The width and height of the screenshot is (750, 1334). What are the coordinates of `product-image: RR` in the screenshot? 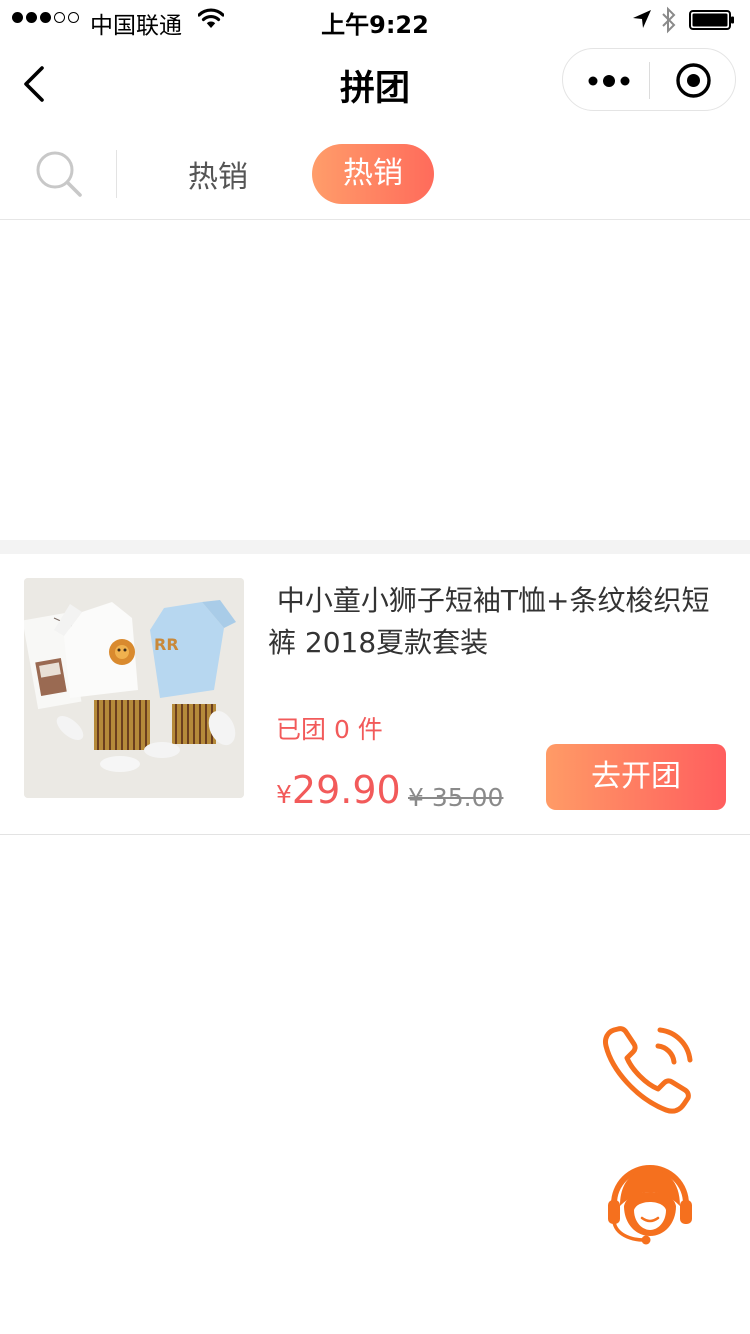 It's located at (134, 688).